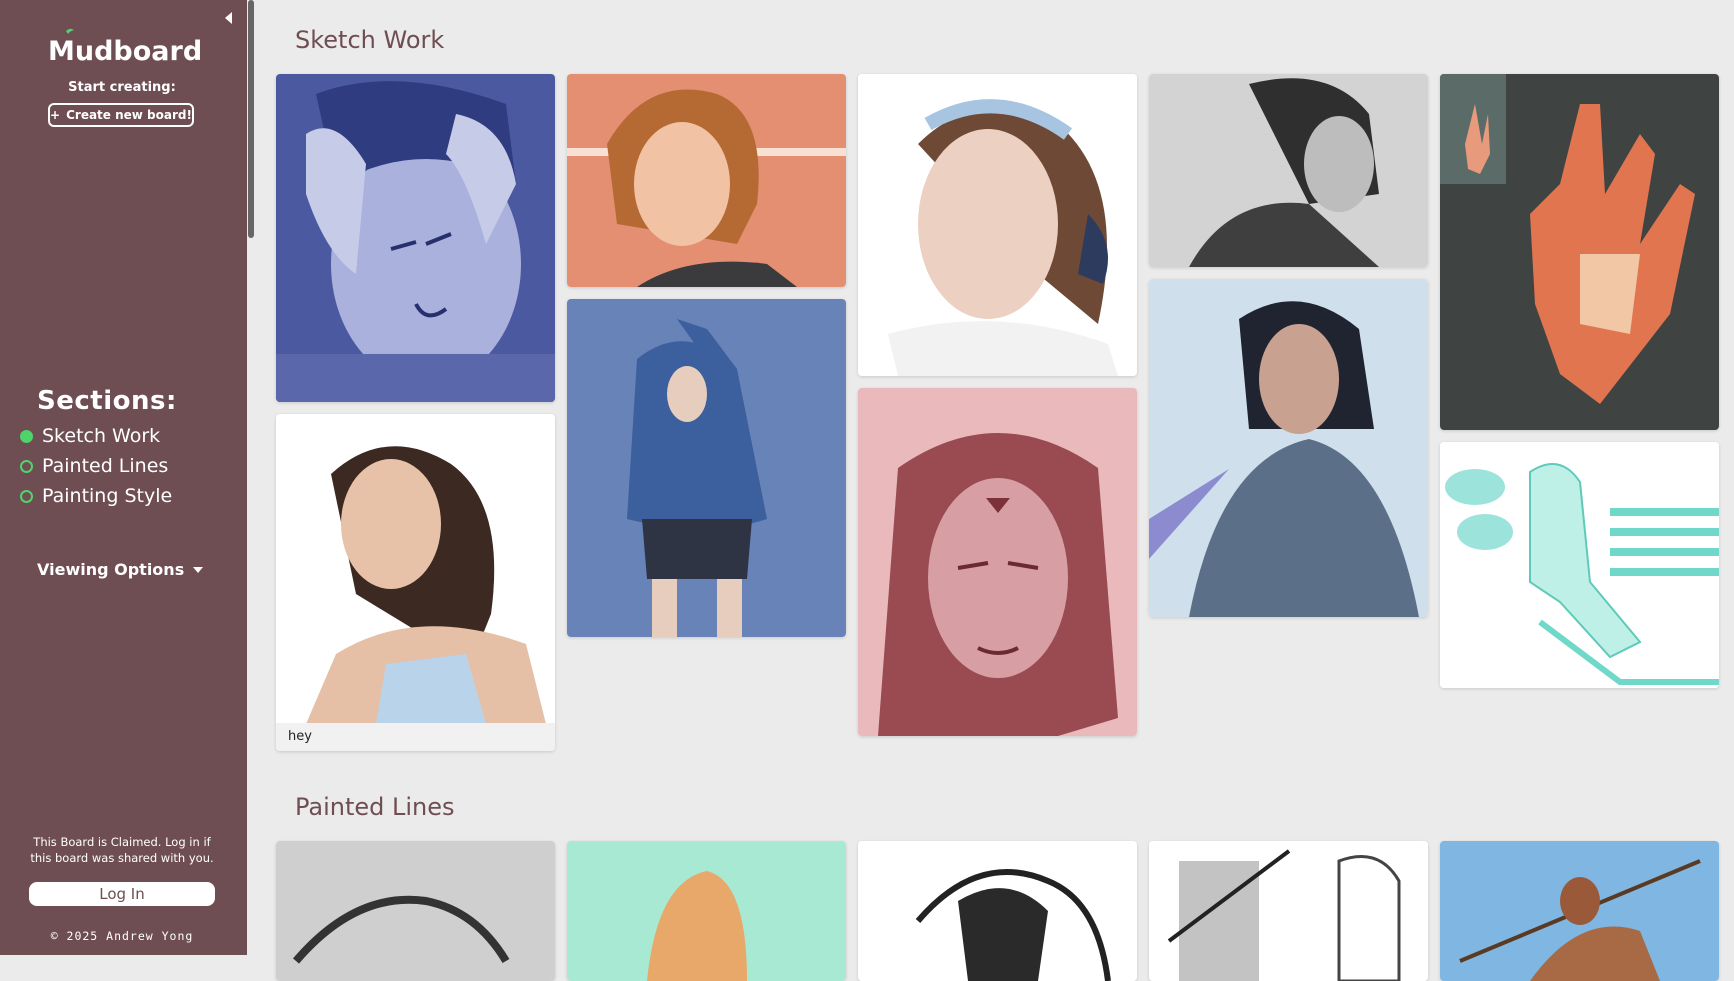  I want to click on image-card-man-head-in-hands, so click(415, 238).